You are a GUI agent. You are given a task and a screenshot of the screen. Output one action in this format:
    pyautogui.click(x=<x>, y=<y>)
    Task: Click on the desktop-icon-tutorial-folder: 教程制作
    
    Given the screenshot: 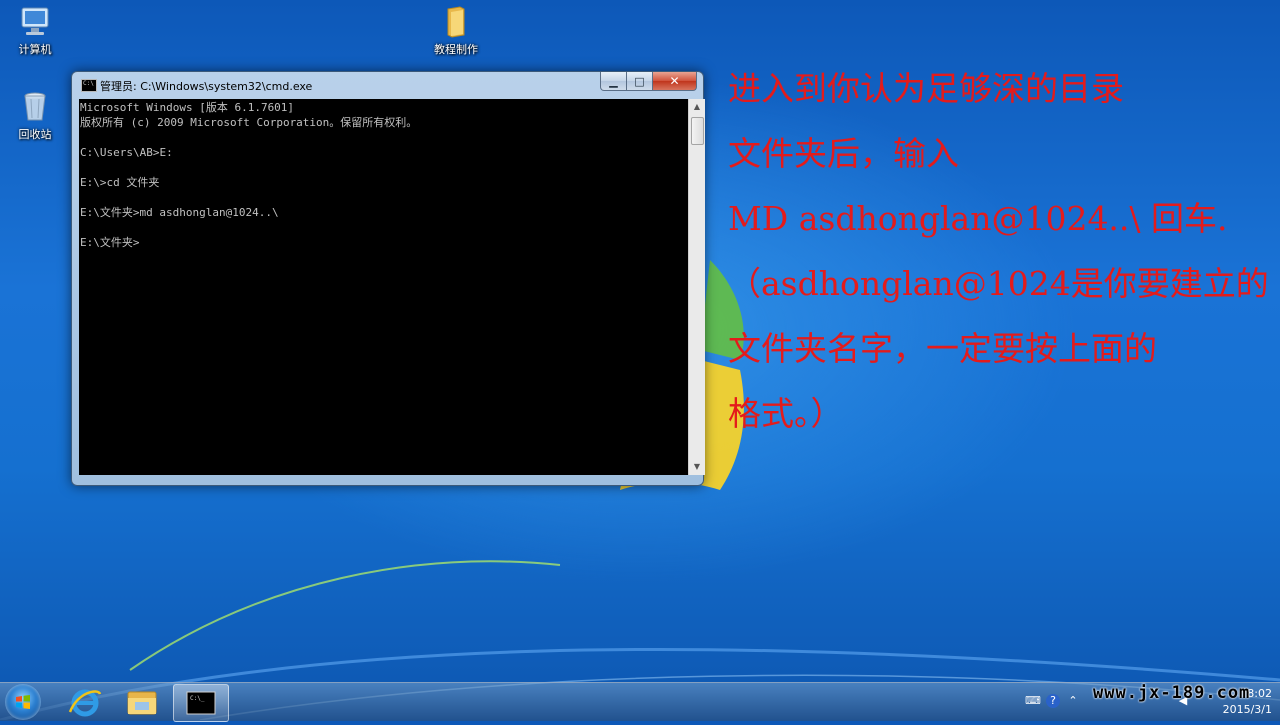 What is the action you would take?
    pyautogui.click(x=456, y=31)
    